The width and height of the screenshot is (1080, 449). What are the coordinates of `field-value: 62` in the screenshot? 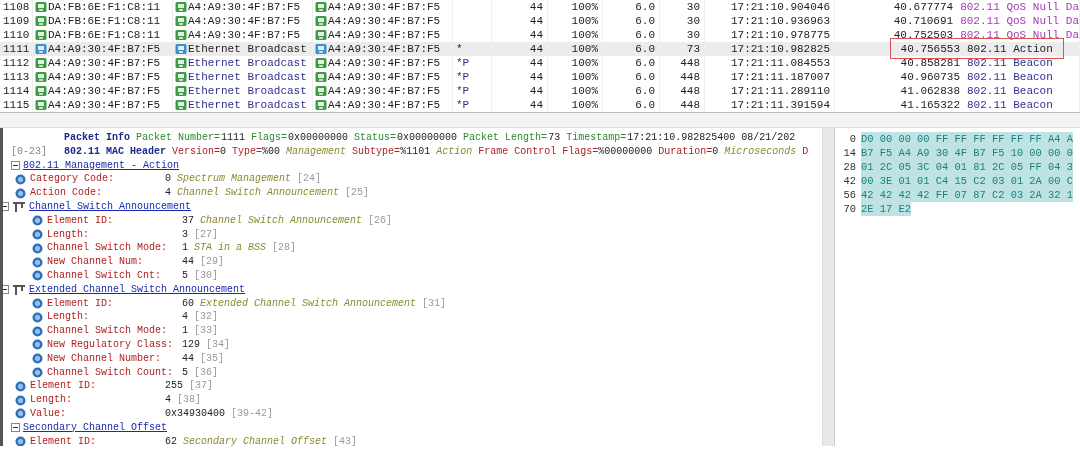 It's located at (171, 440).